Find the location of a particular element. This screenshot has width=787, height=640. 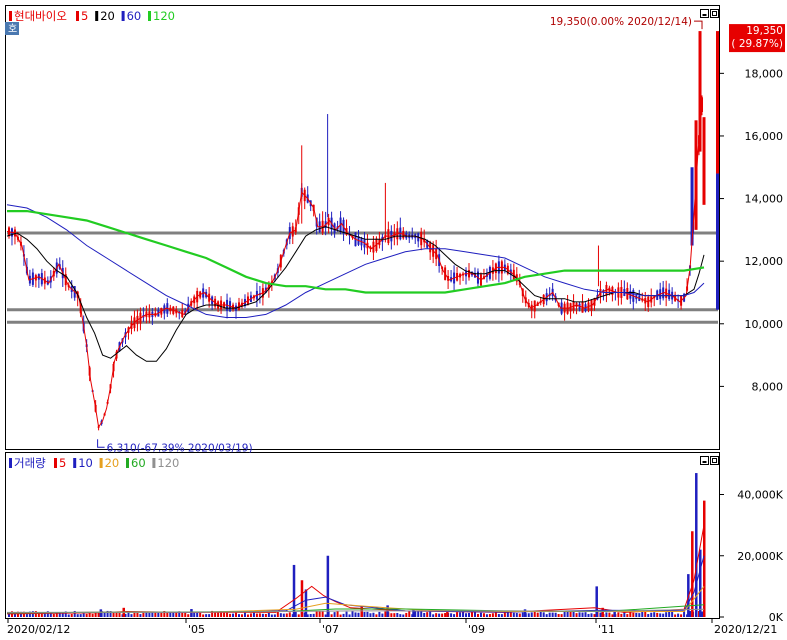

volume-y-tick-label: 40,000K is located at coordinates (760, 495).